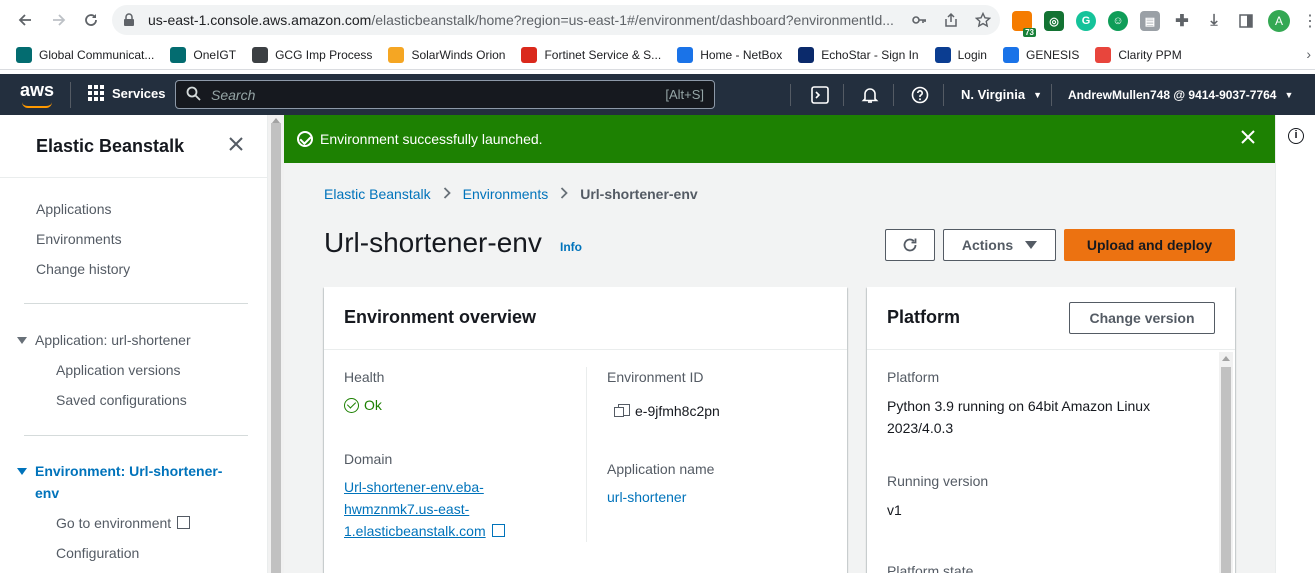 This screenshot has width=1315, height=573. I want to click on bookmarks-overflow-icon: ›, so click(1308, 54).